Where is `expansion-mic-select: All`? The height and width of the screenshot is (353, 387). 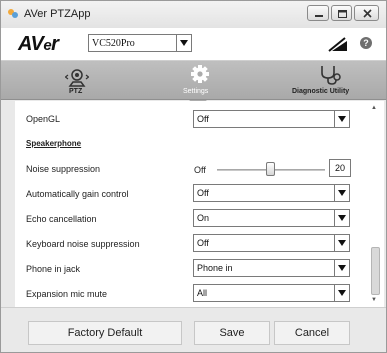
expansion-mic-select: All is located at coordinates (271, 293).